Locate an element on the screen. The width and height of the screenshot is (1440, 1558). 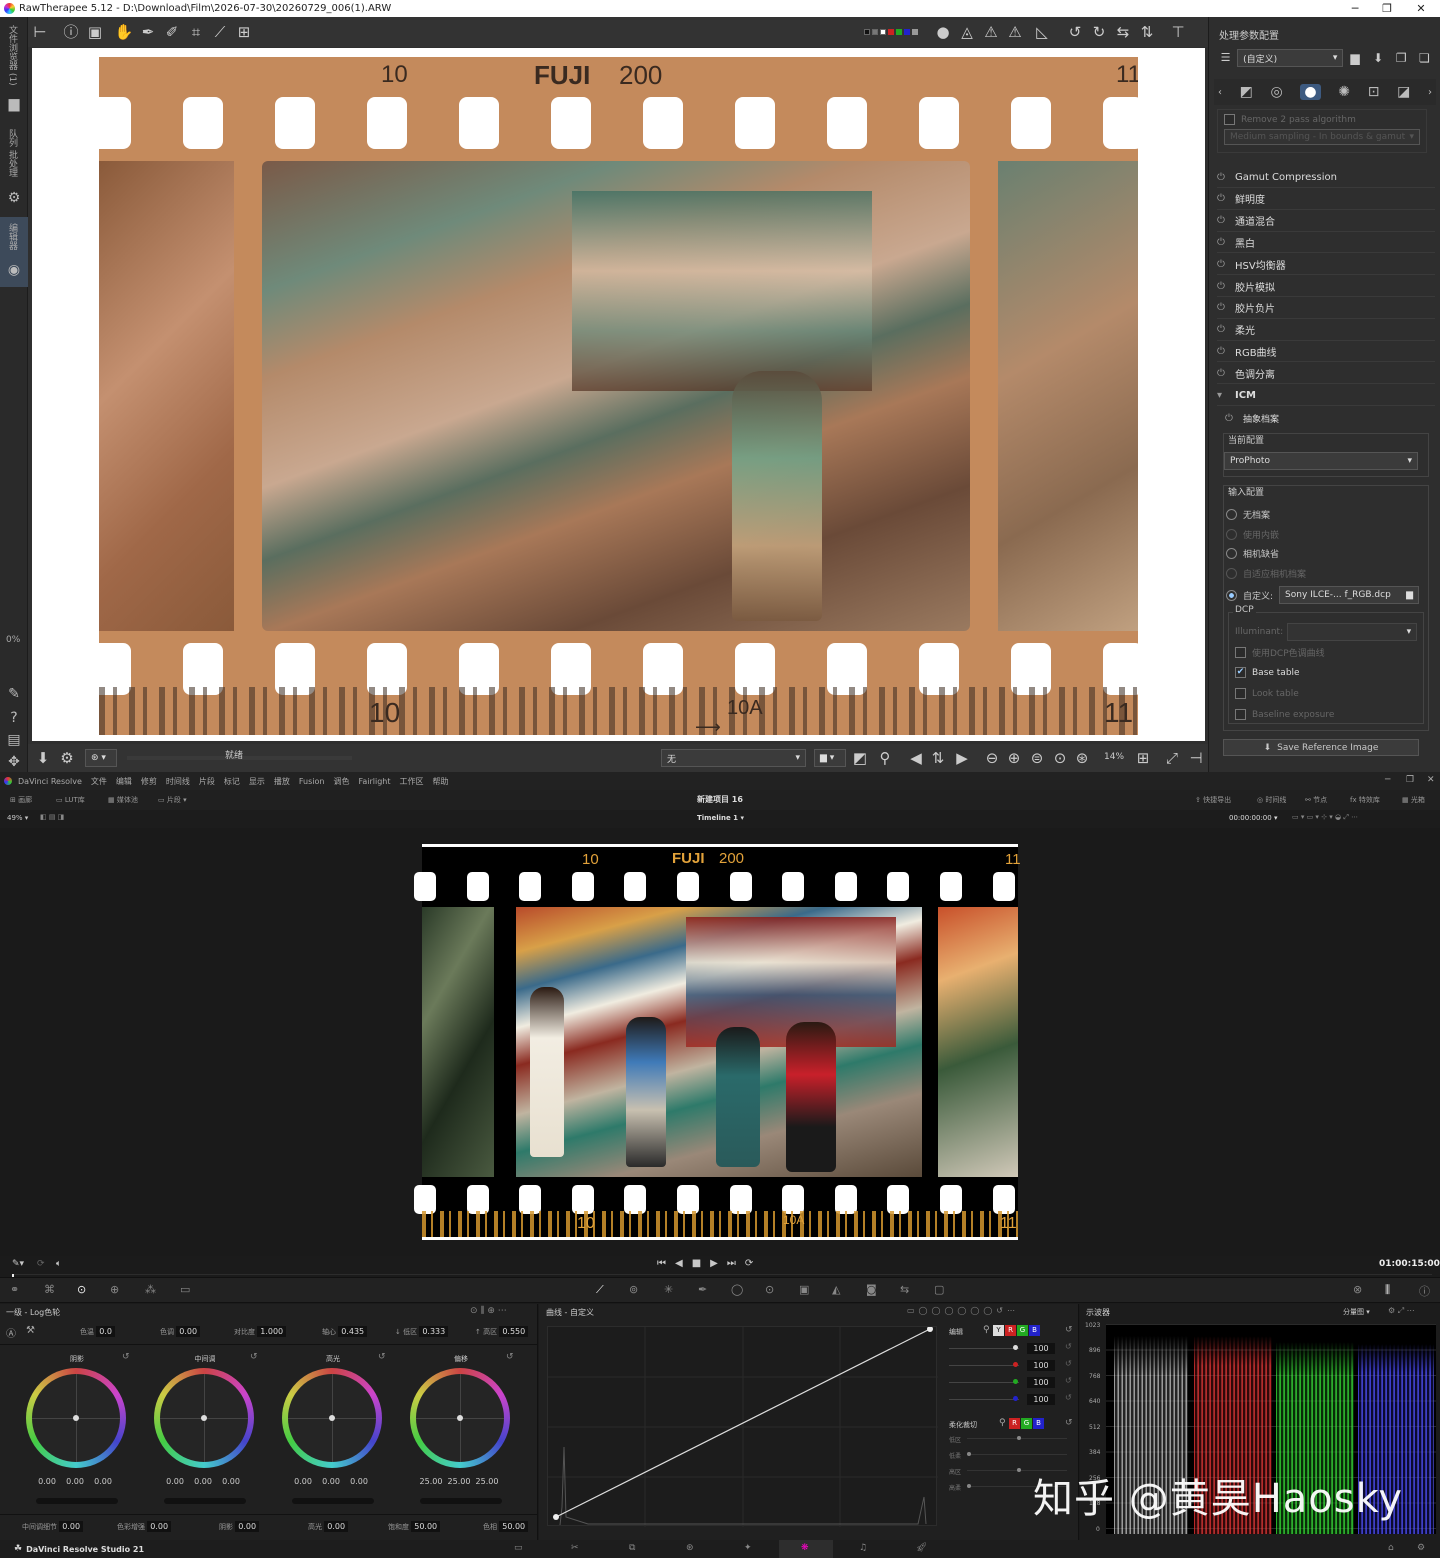
param-low-range: ↓ 低区 0.333 is located at coordinates (422, 1331).